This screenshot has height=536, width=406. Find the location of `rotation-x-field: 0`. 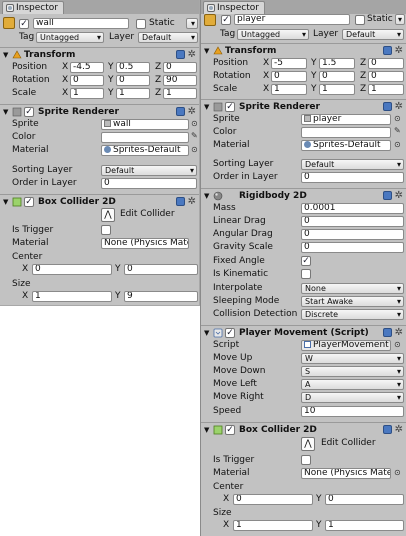

rotation-x-field: 0 is located at coordinates (87, 80).